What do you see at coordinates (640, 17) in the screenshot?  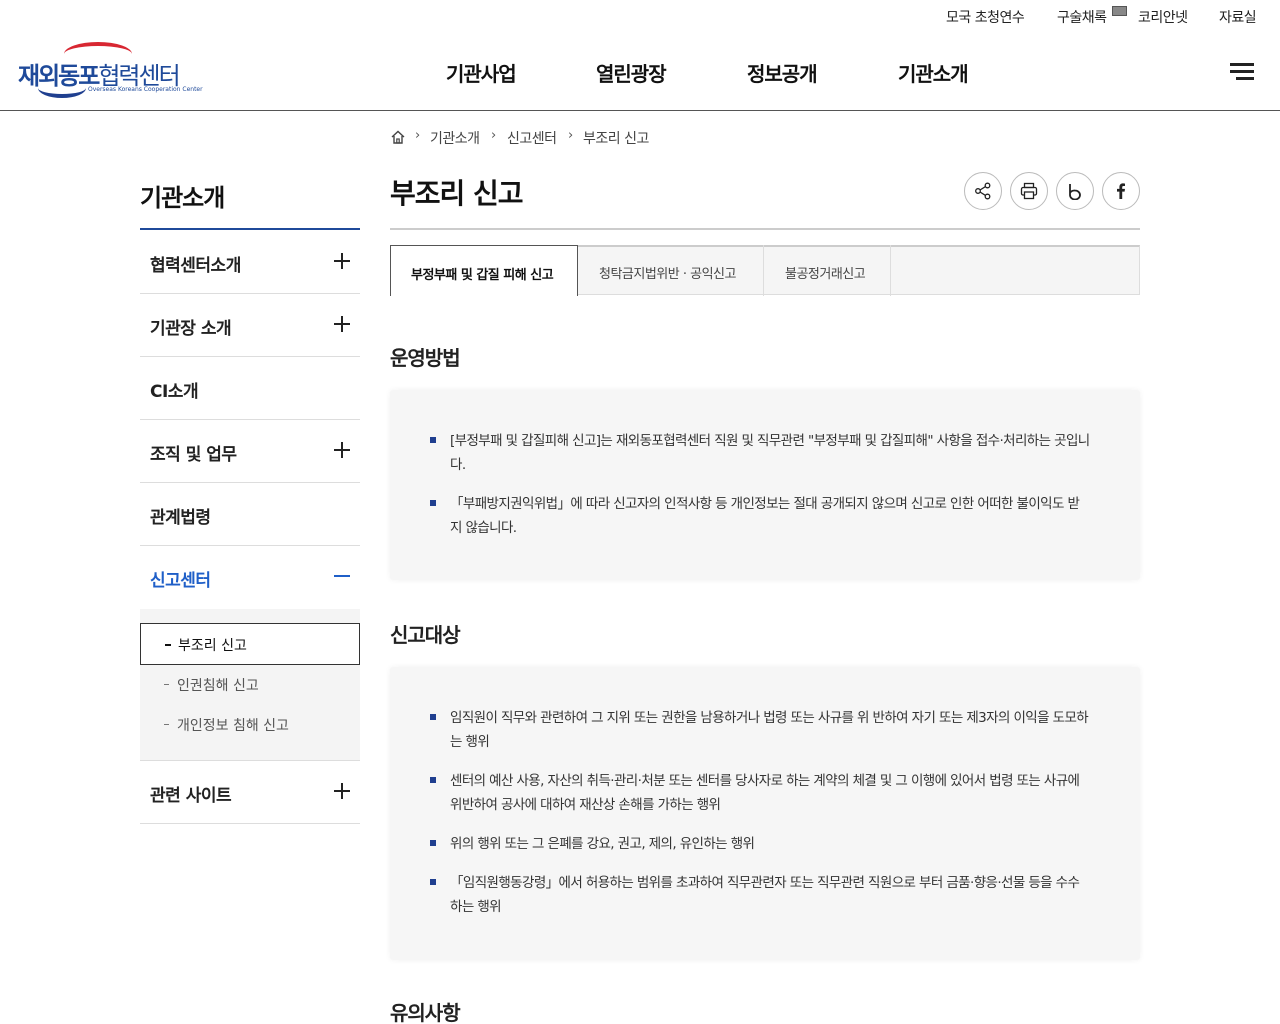 I see `utility-bar: 모국 초청연수 구술채록 코리안넷 자료실` at bounding box center [640, 17].